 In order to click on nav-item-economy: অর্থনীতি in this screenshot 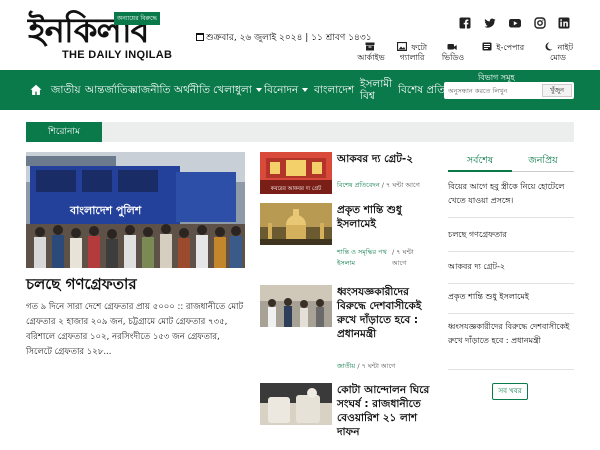, I will do `click(192, 90)`.